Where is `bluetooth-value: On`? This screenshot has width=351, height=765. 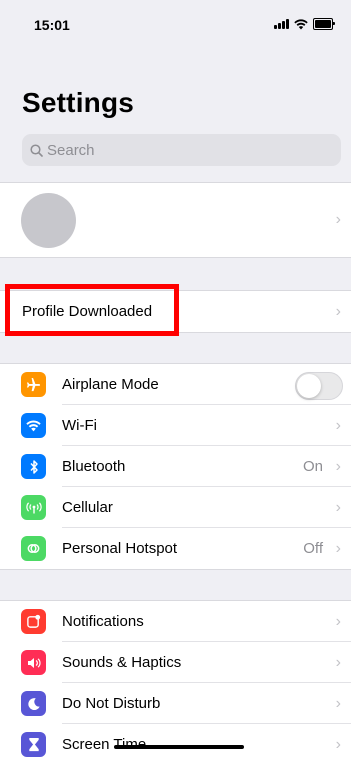 bluetooth-value: On is located at coordinates (312, 466).